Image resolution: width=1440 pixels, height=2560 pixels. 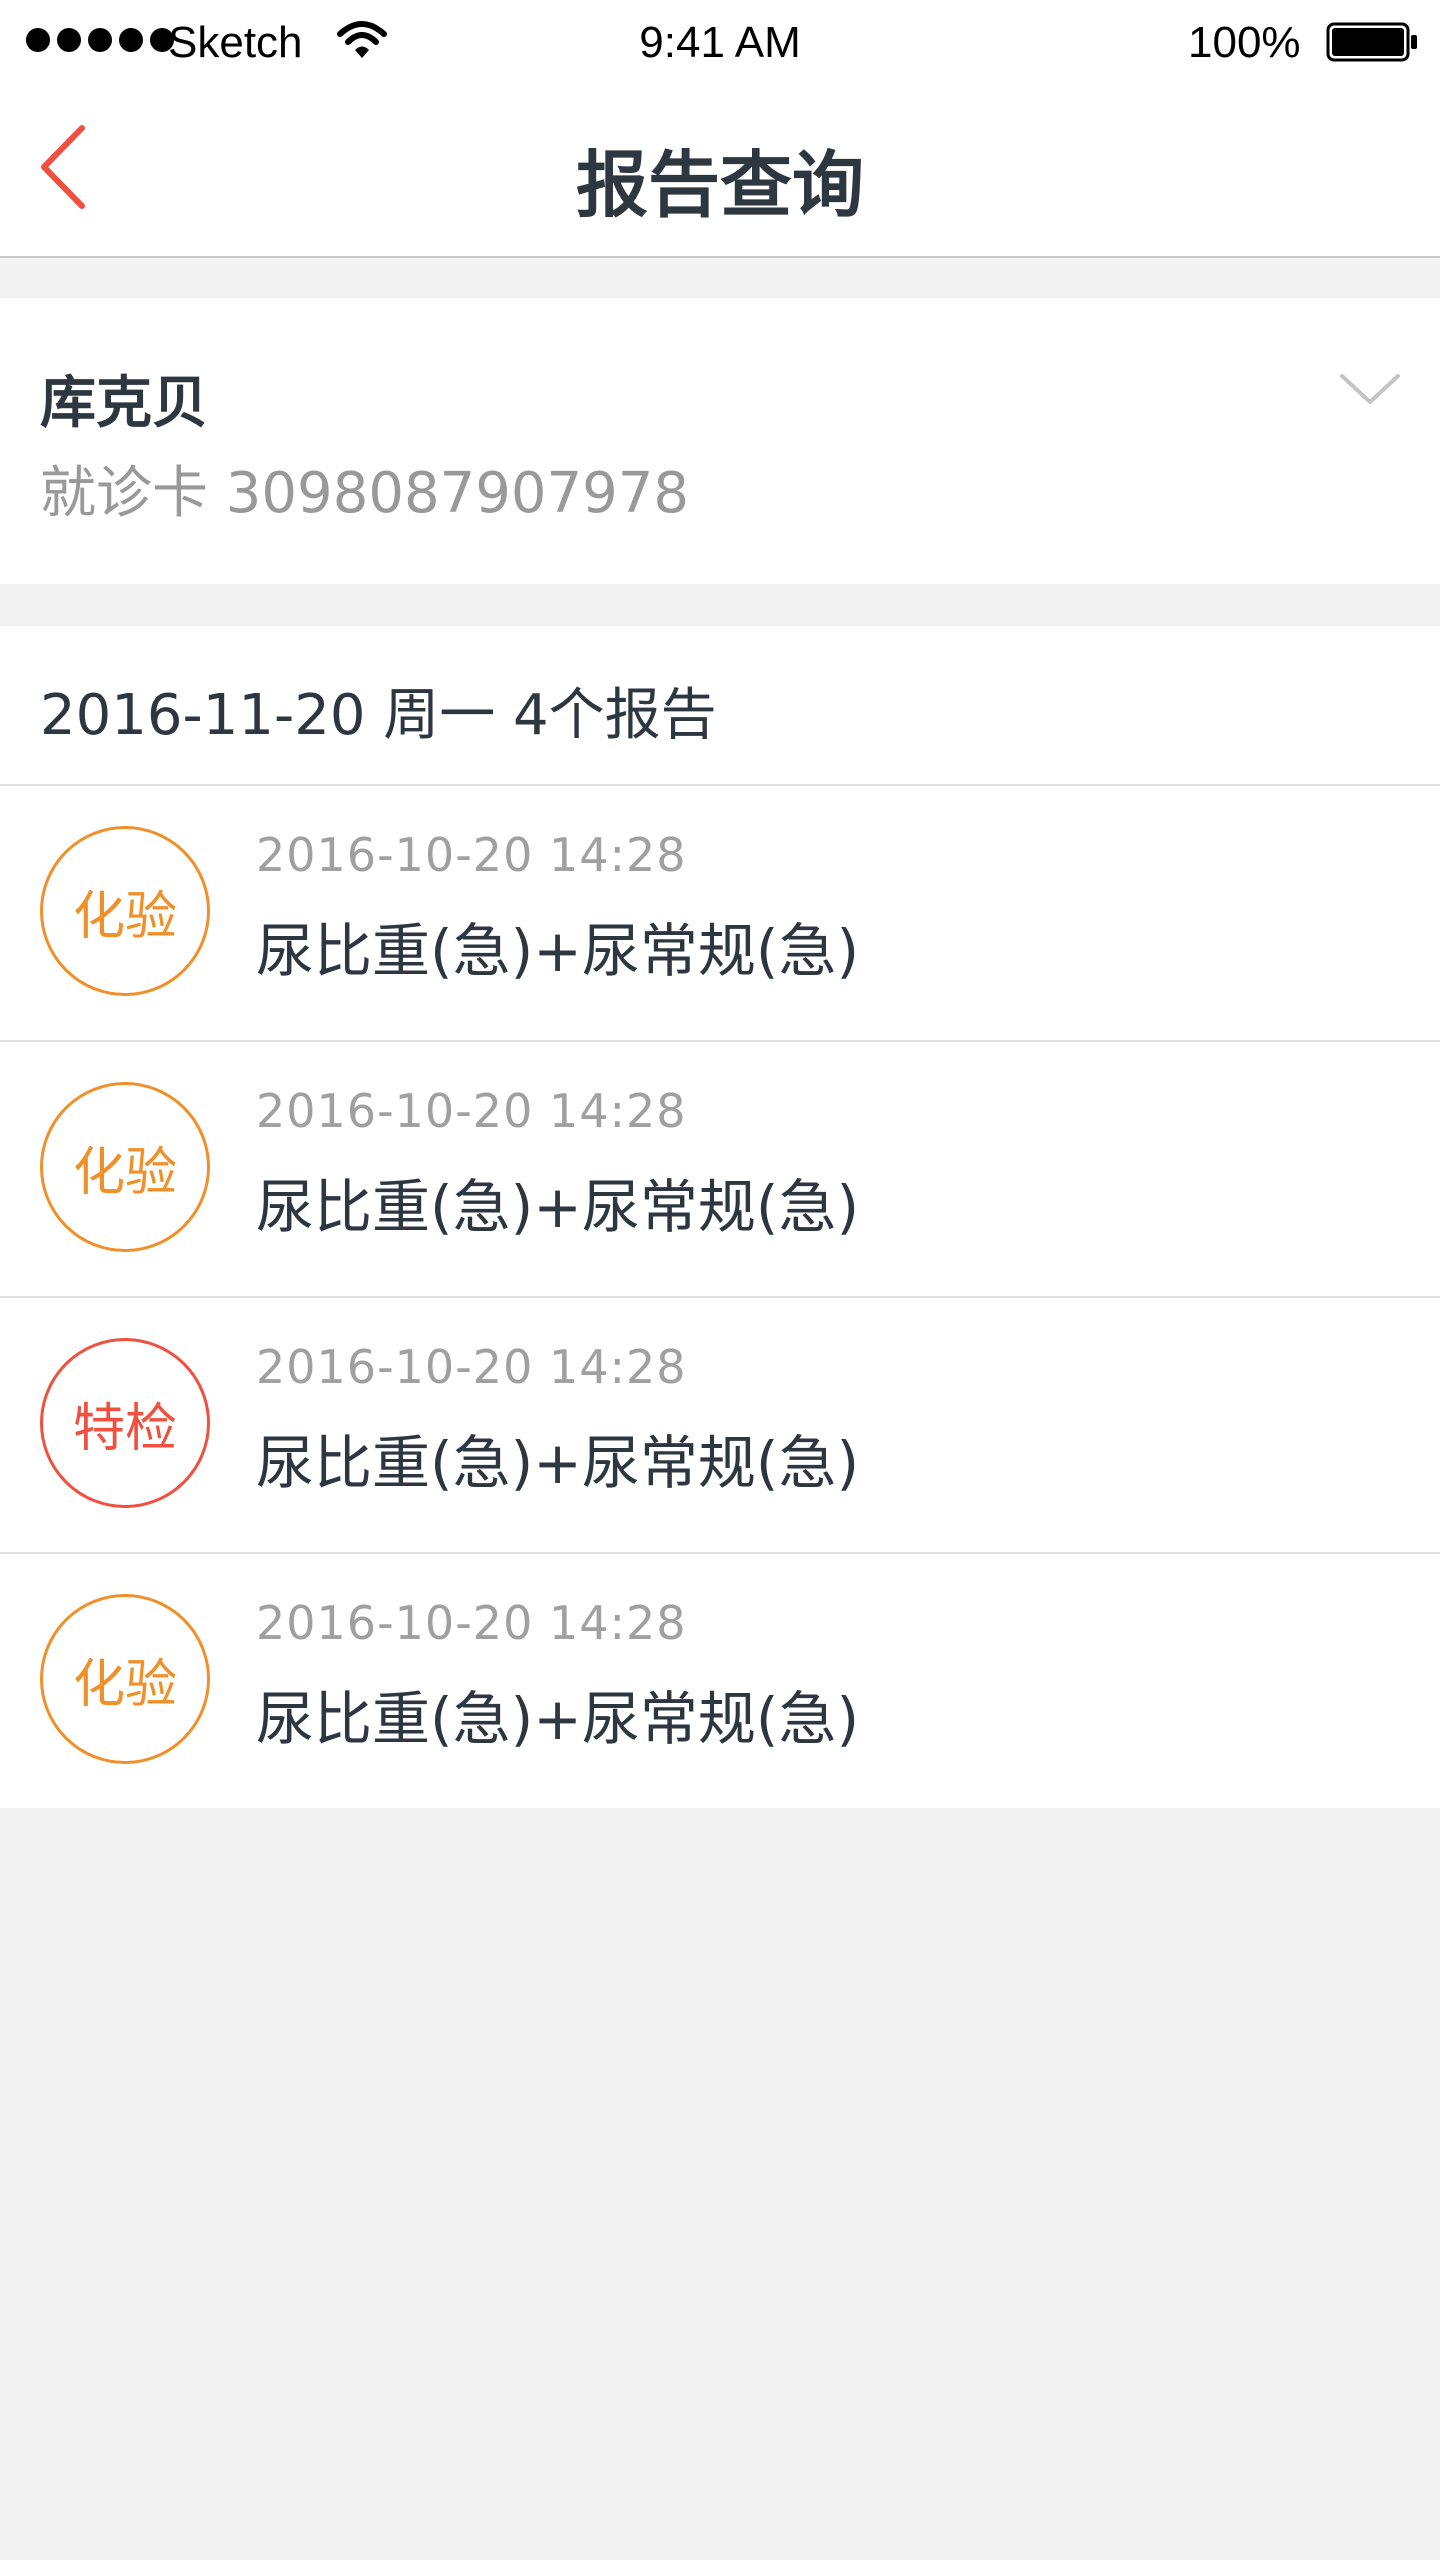 I want to click on report-type-badge: 特检, so click(x=125, y=1423).